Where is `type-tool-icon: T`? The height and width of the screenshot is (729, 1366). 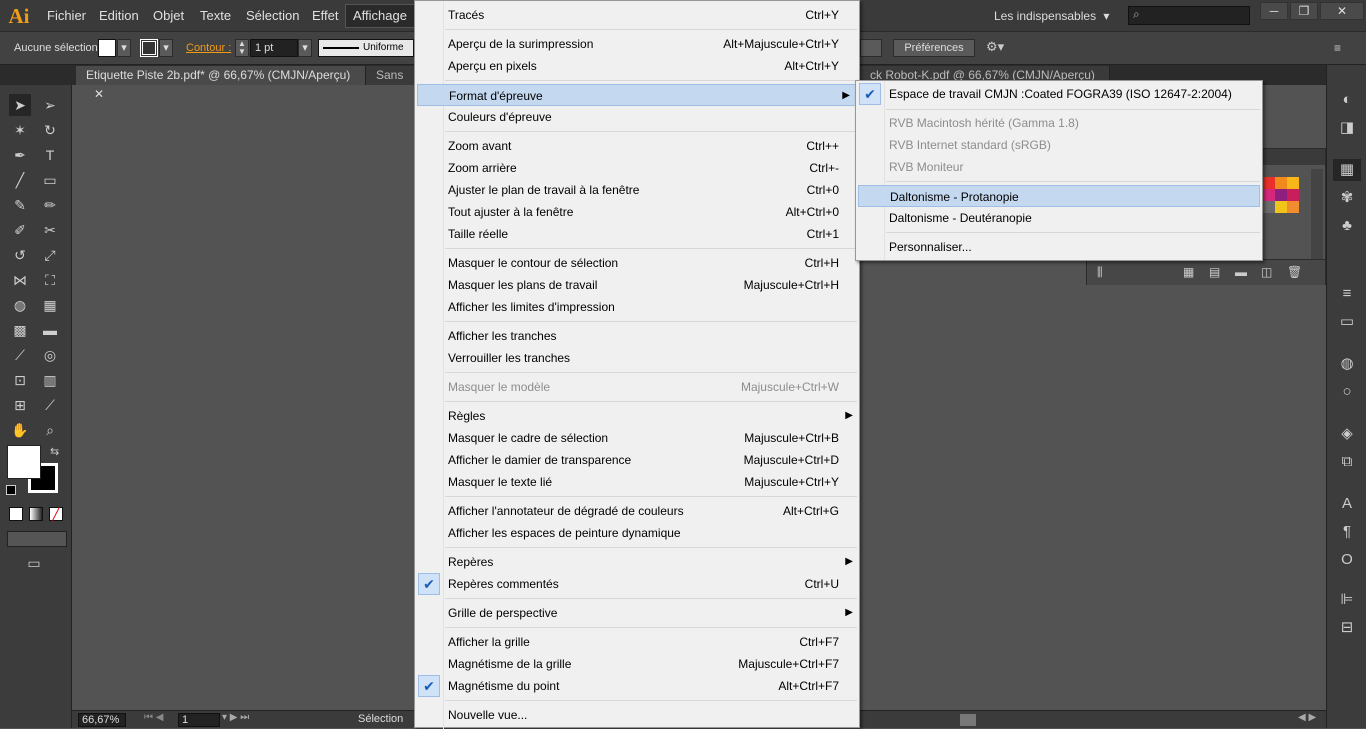 type-tool-icon: T is located at coordinates (50, 155).